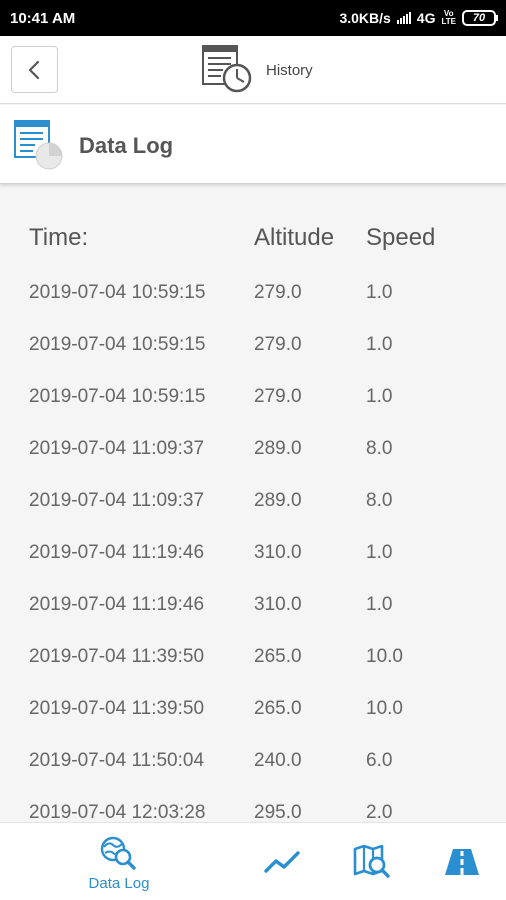 This screenshot has height=900, width=506. Describe the element at coordinates (426, 18) in the screenshot. I see `network-type: 4G` at that location.